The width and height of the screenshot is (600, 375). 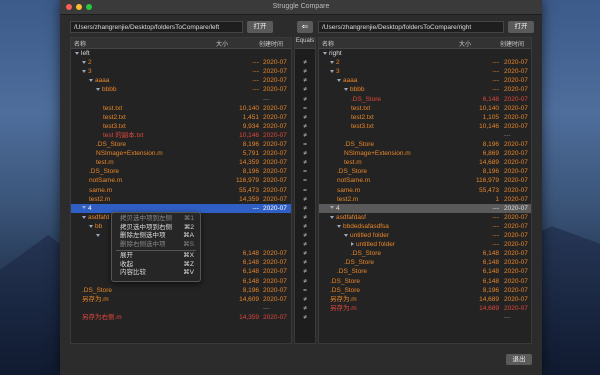 What do you see at coordinates (425, 162) in the screenshot?
I see `tree-row: test.m 14,689 2020-07` at bounding box center [425, 162].